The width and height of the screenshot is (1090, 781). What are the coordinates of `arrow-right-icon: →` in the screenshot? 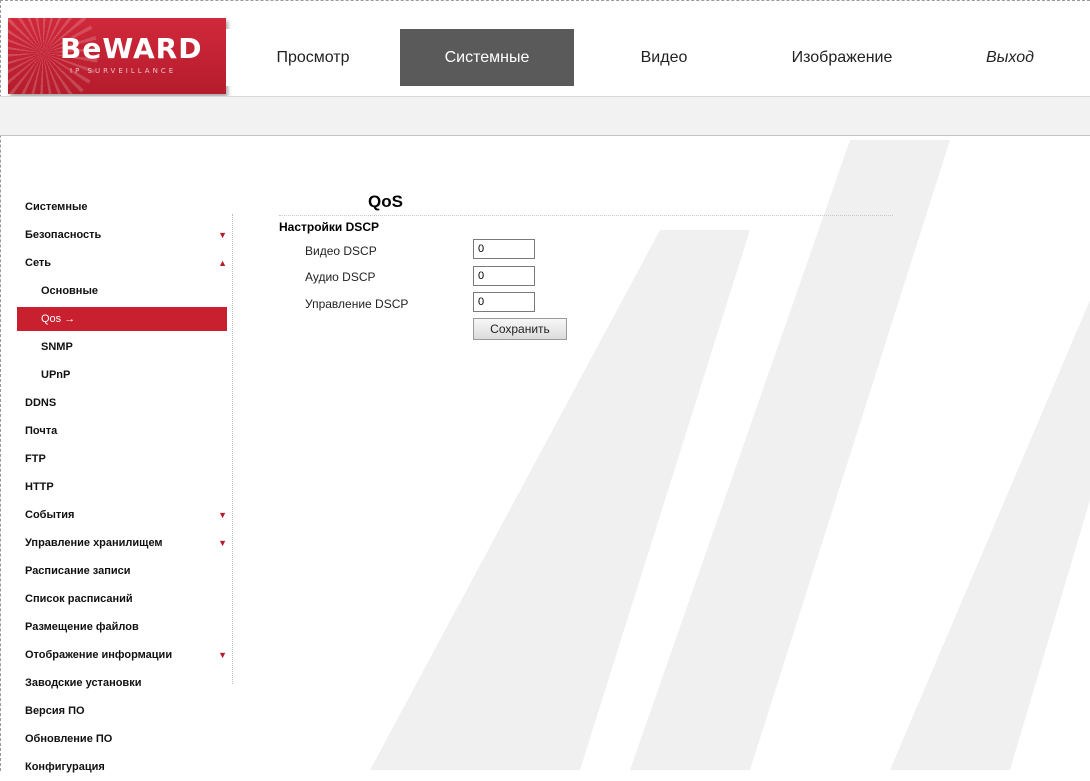 It's located at (70, 319).